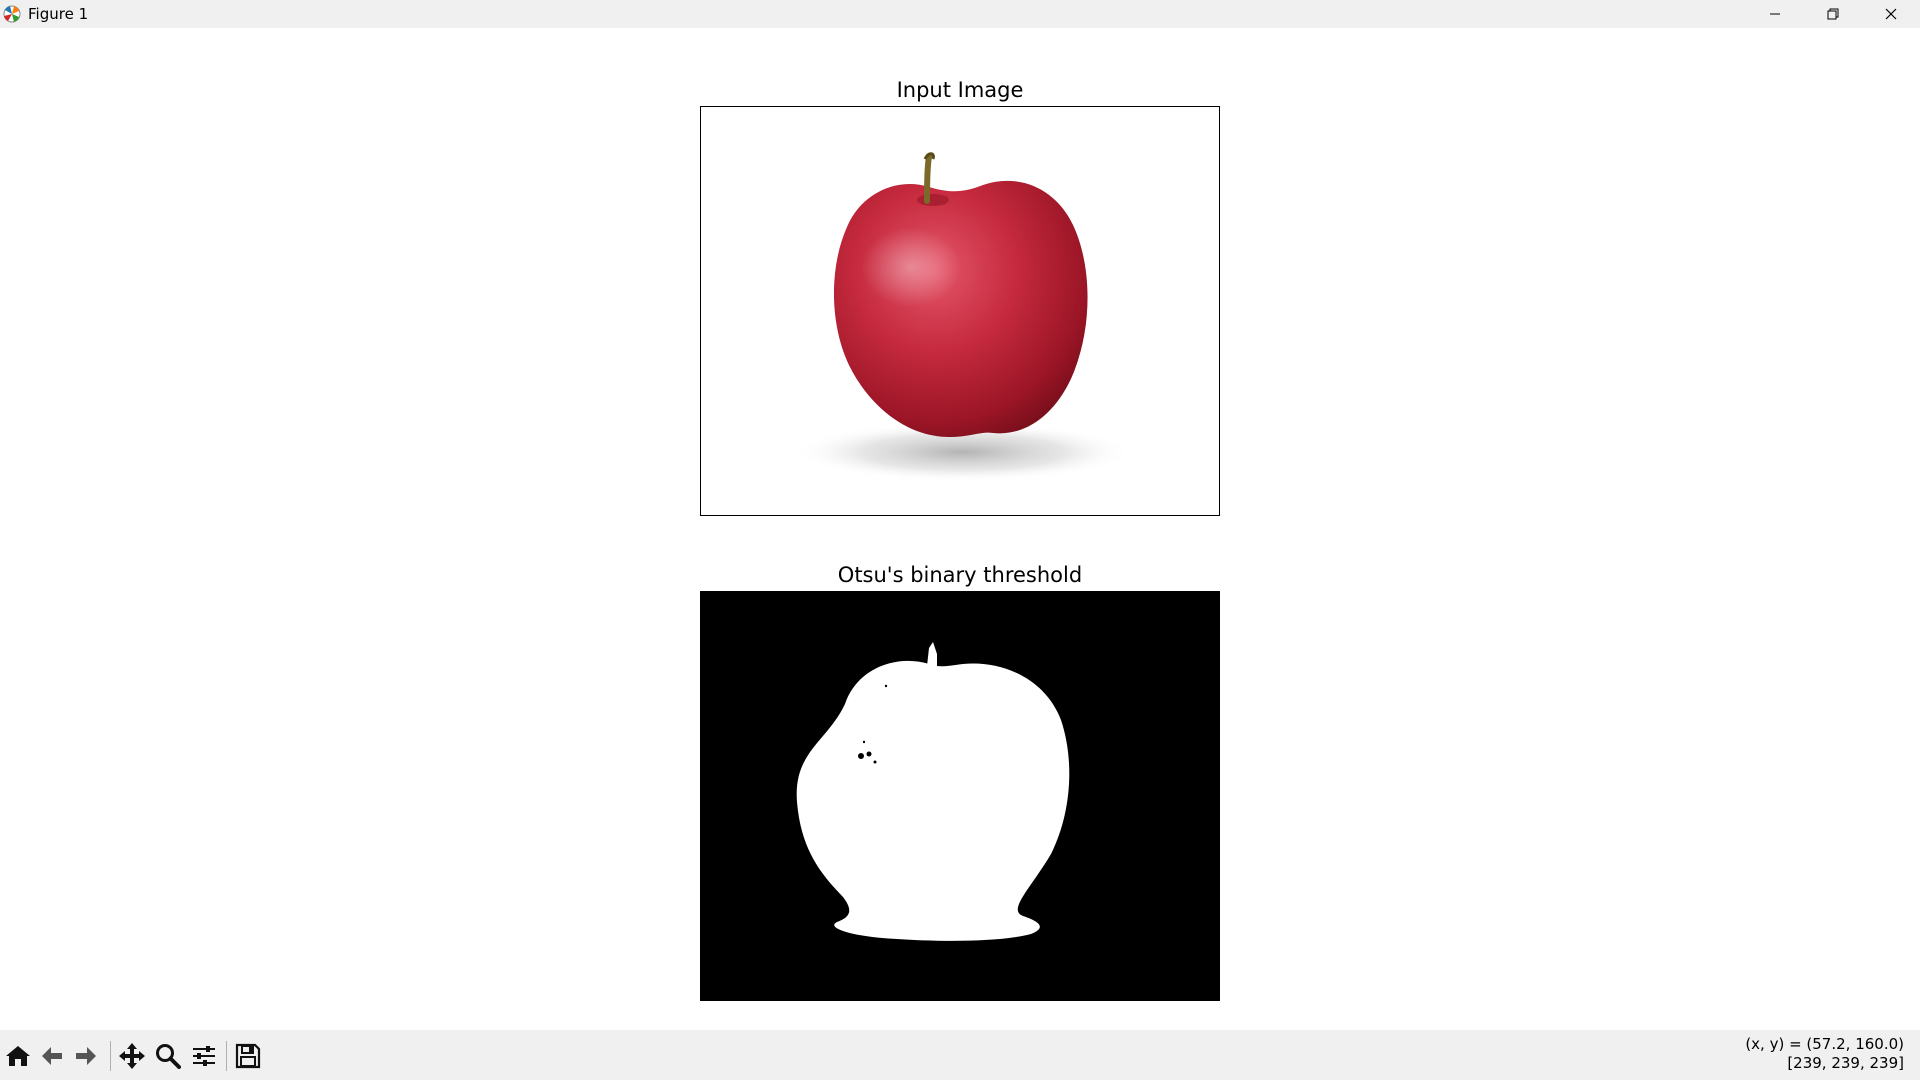 This screenshot has height=1080, width=1920. I want to click on forward-button, so click(86, 1056).